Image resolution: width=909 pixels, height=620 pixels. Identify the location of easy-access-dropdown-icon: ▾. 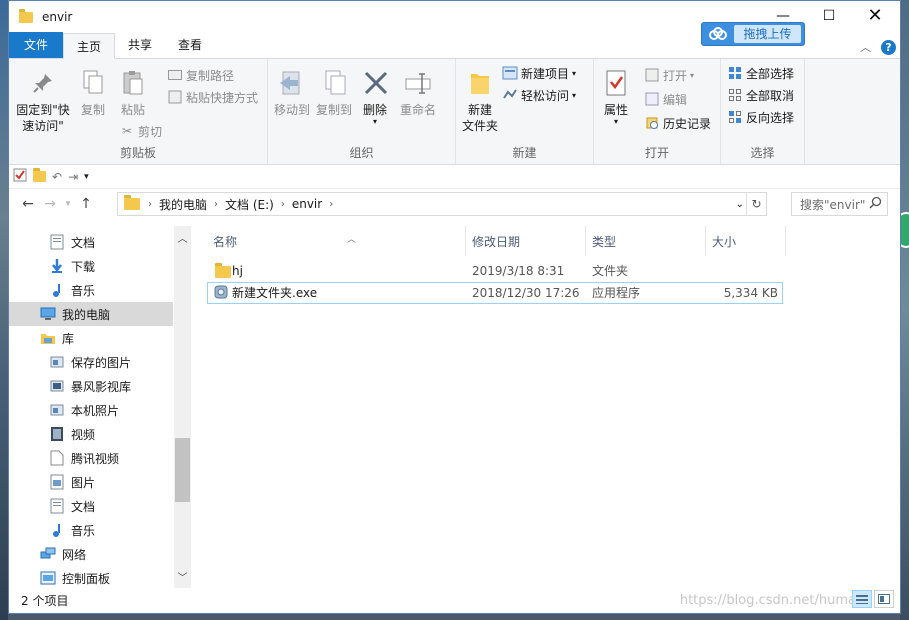
(574, 95).